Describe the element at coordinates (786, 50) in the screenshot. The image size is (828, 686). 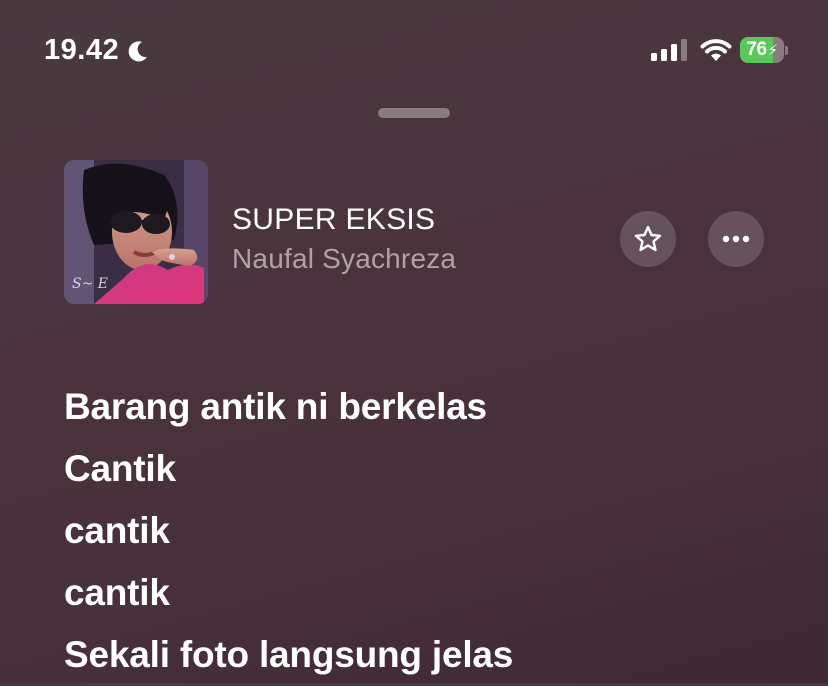
I see `battery-cap` at that location.